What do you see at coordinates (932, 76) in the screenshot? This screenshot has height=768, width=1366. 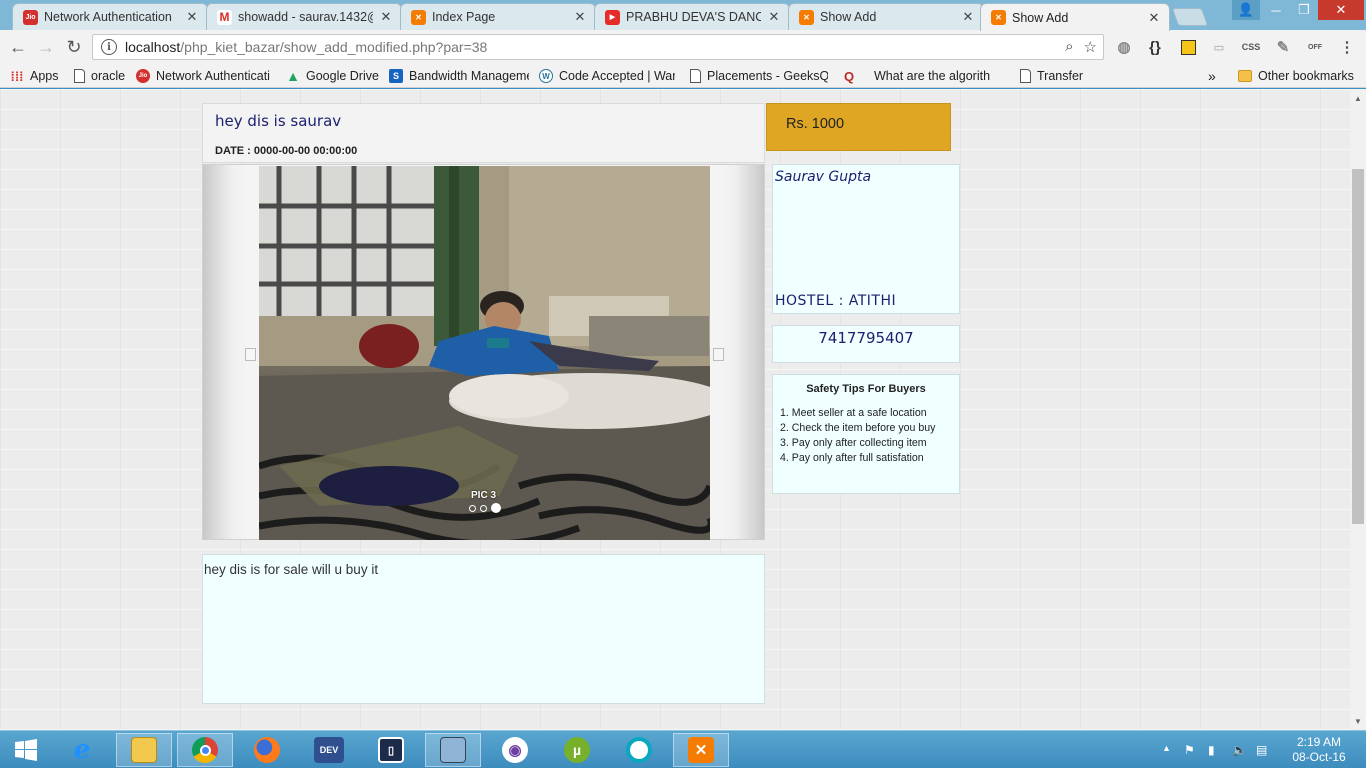 I see `bookmark-label: What are the algorith` at bounding box center [932, 76].